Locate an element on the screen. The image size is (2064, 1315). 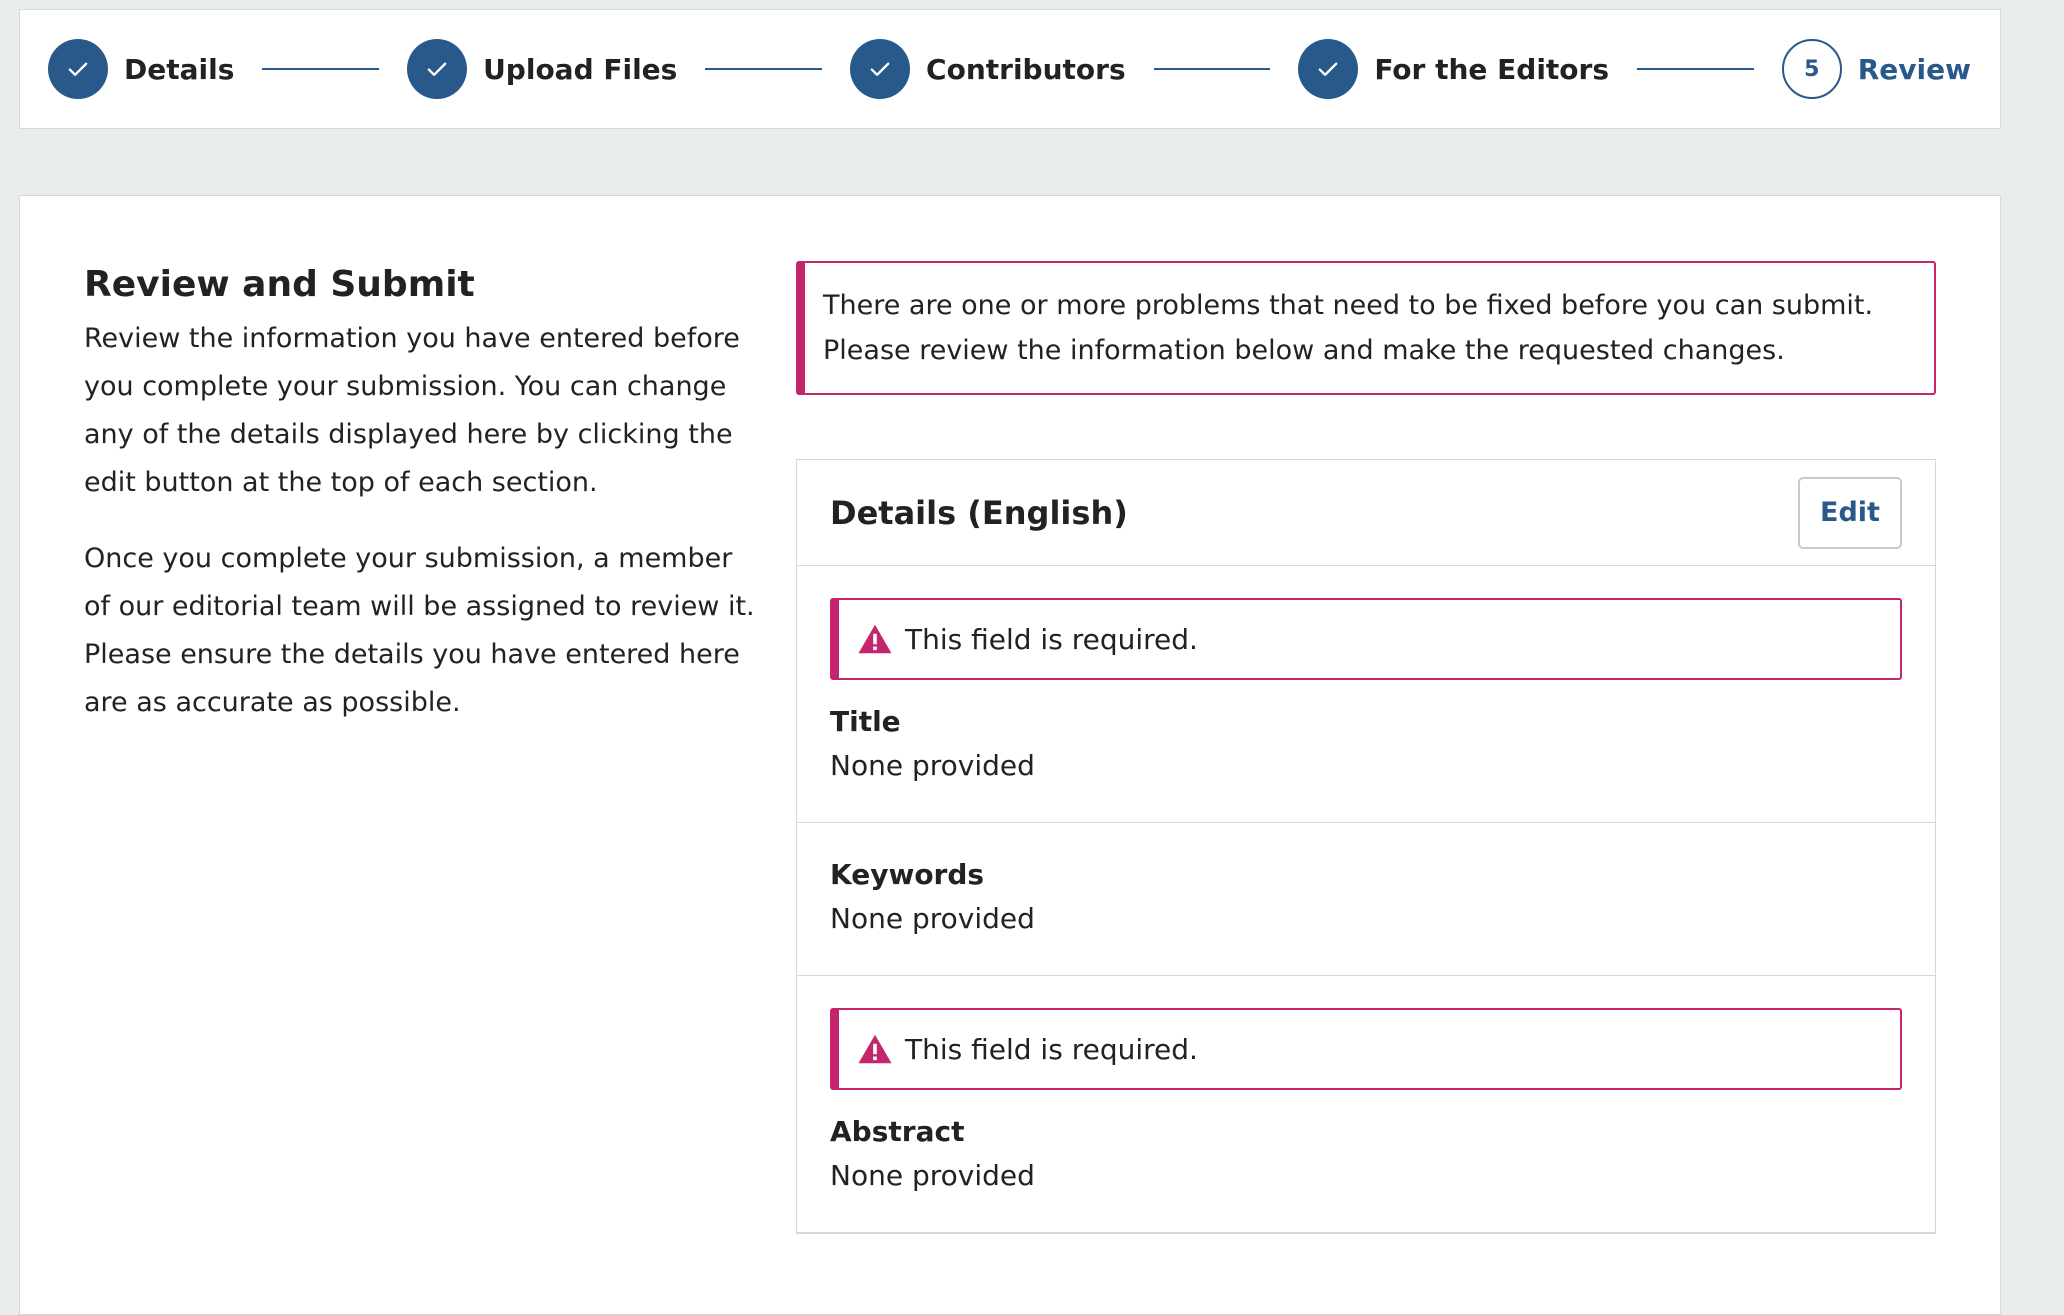
field-label: Title is located at coordinates (865, 721).